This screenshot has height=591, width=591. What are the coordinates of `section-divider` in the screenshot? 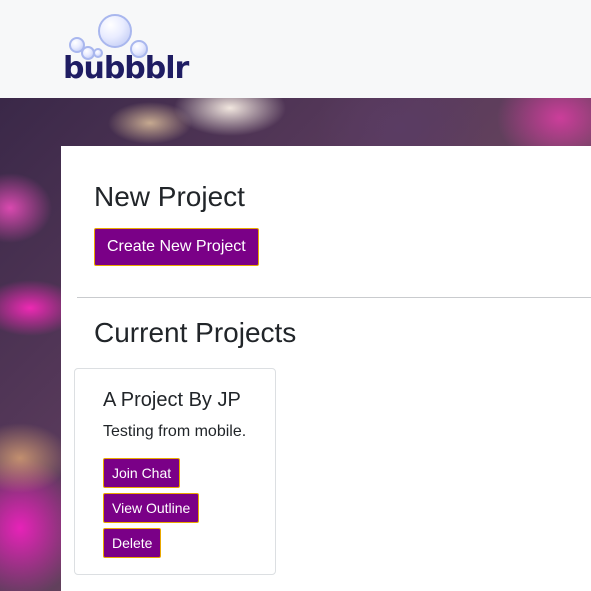 It's located at (334, 297).